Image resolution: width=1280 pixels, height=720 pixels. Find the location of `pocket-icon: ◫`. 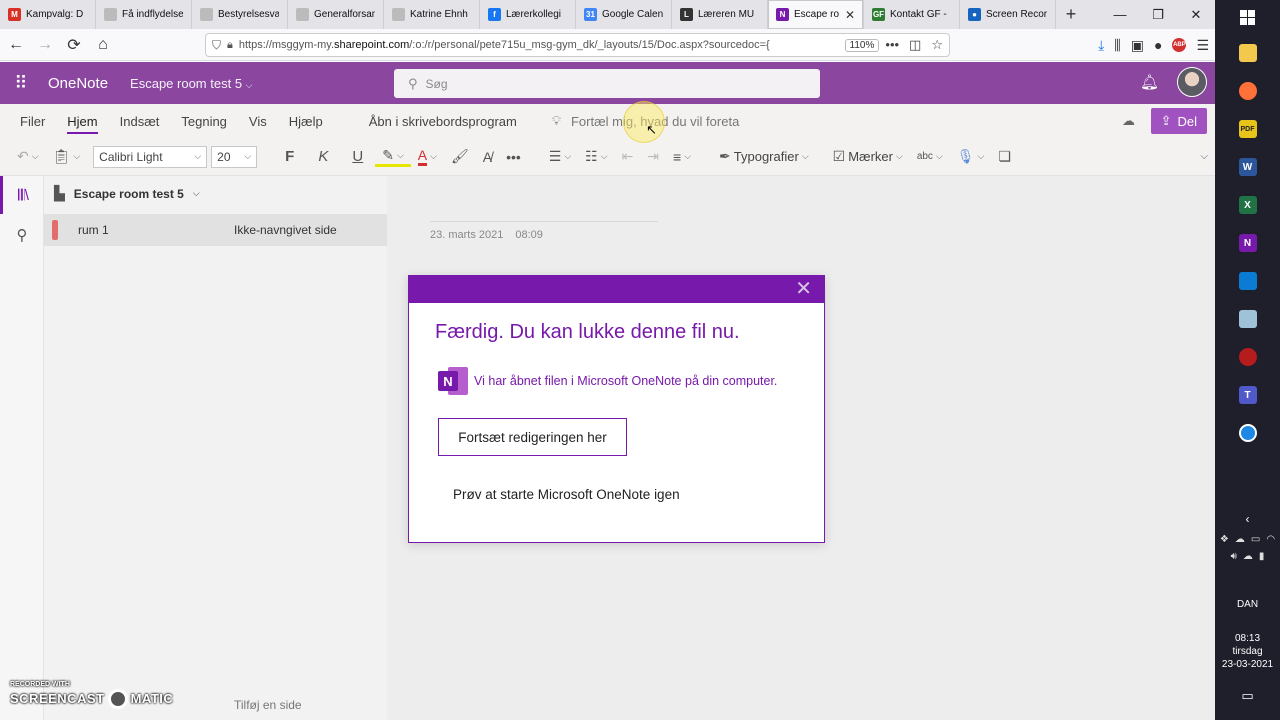

pocket-icon: ◫ is located at coordinates (915, 45).